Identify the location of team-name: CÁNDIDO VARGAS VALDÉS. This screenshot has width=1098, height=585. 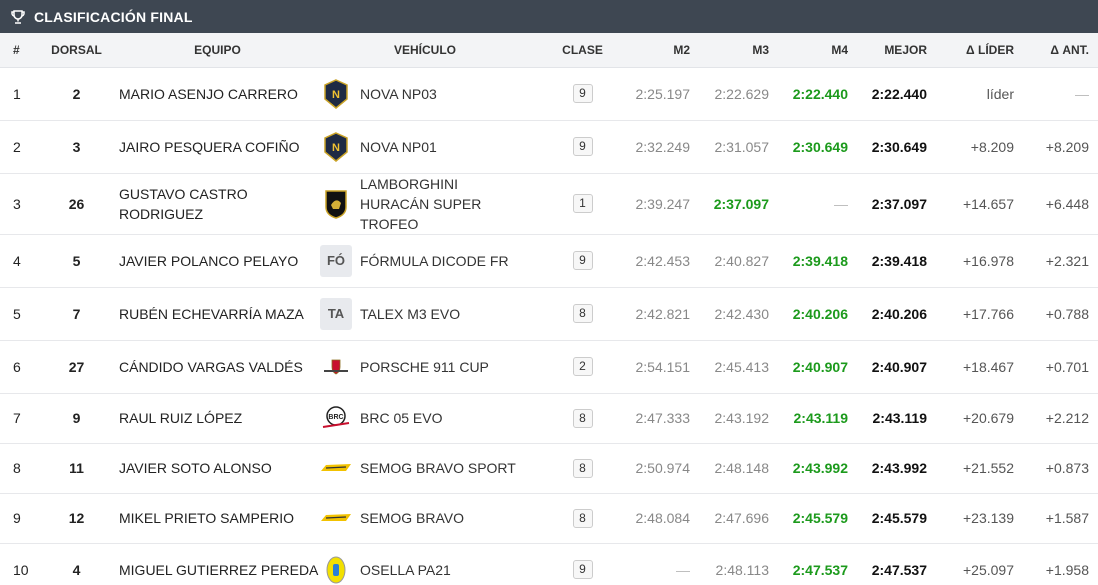
(217, 367).